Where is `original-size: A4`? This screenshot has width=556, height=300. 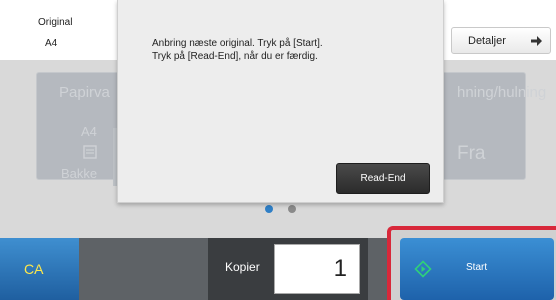
original-size: A4 is located at coordinates (51, 43).